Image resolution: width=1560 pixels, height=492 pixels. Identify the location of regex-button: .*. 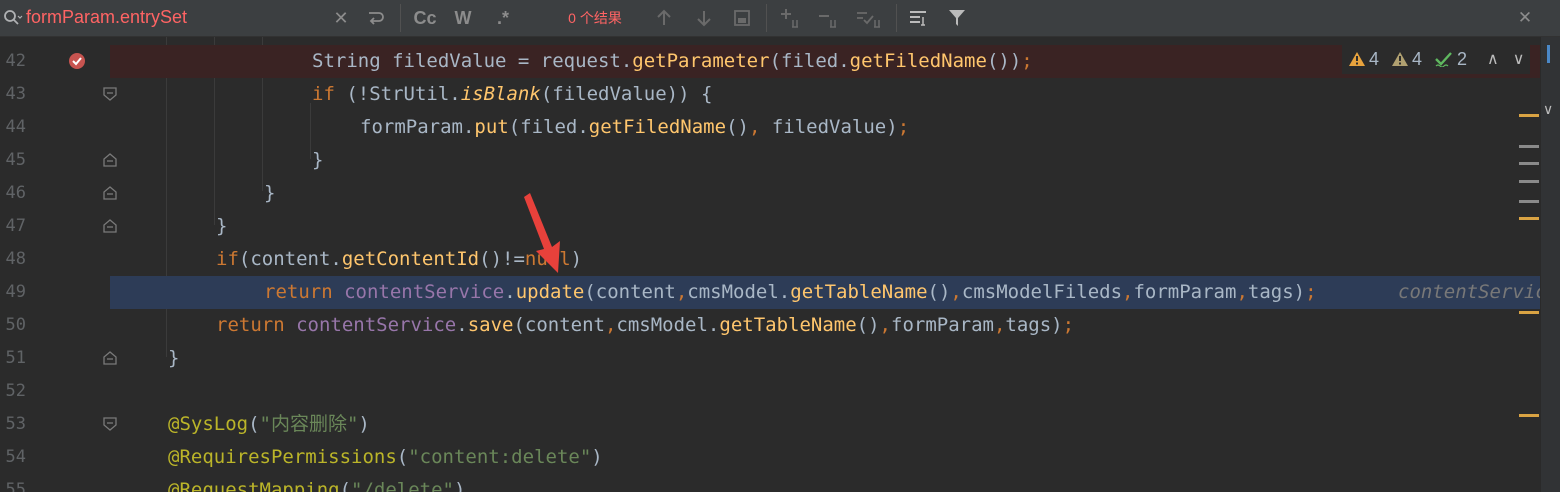
(503, 18).